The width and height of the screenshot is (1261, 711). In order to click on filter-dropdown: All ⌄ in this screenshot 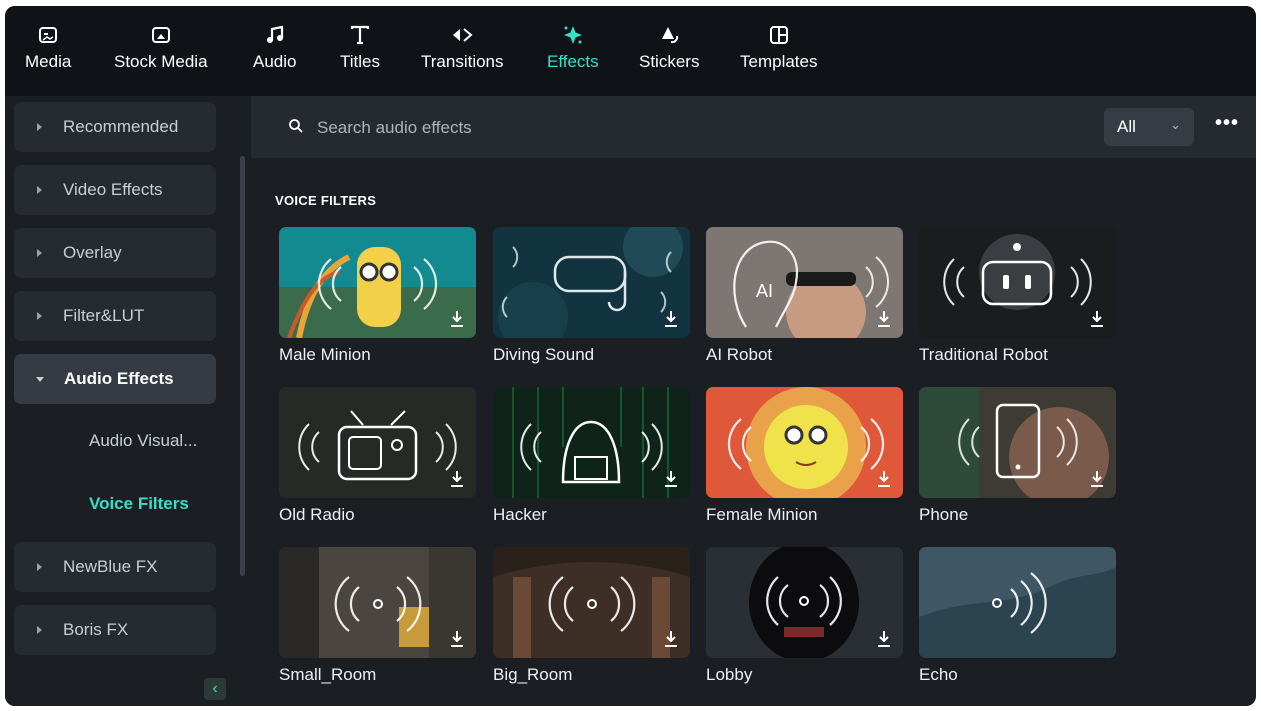, I will do `click(1149, 127)`.